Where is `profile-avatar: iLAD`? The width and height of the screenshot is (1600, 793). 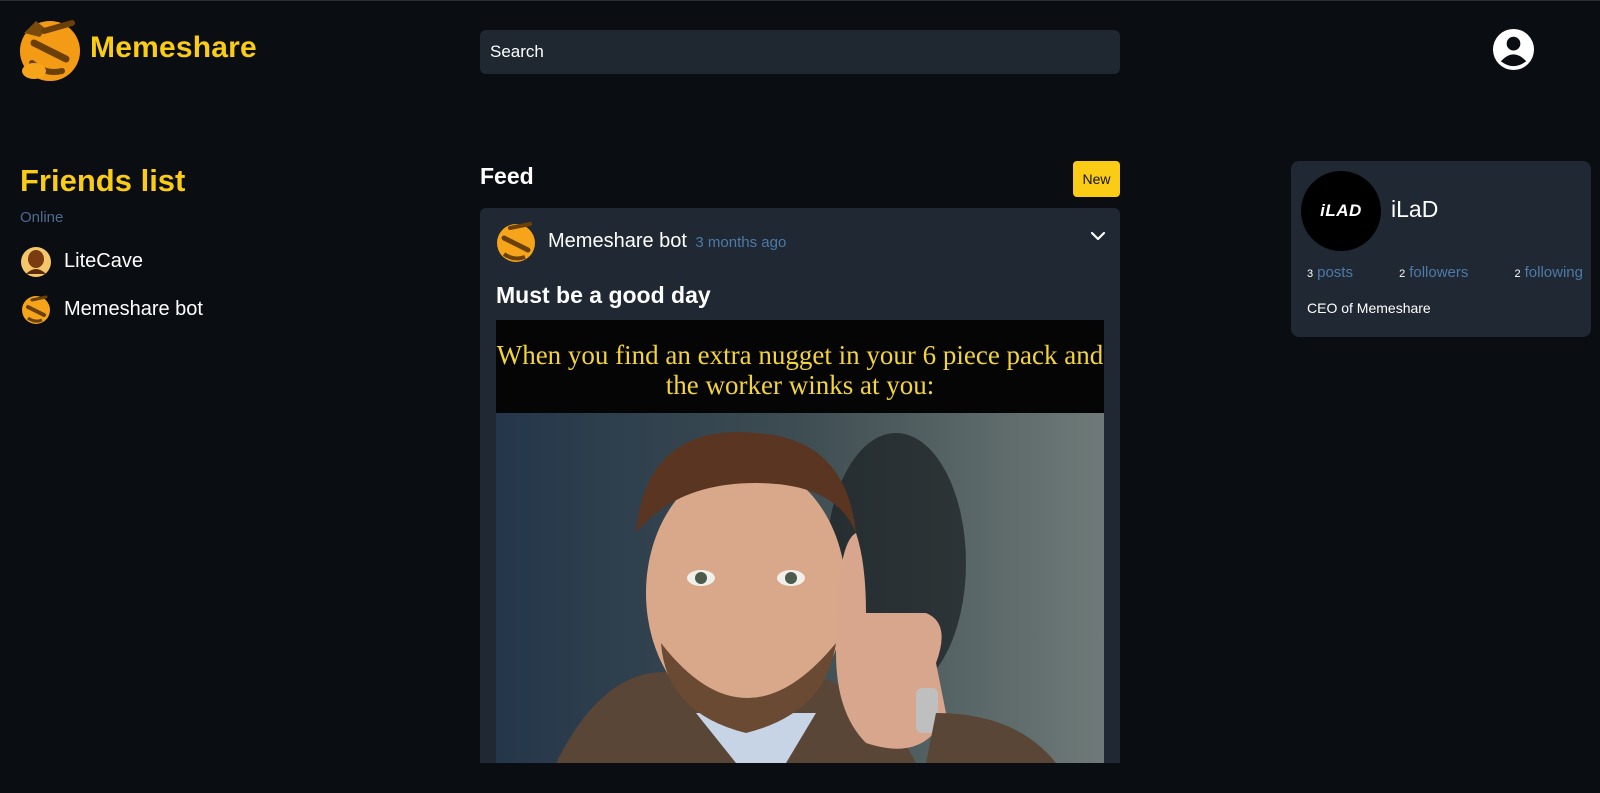
profile-avatar: iLAD is located at coordinates (1341, 211).